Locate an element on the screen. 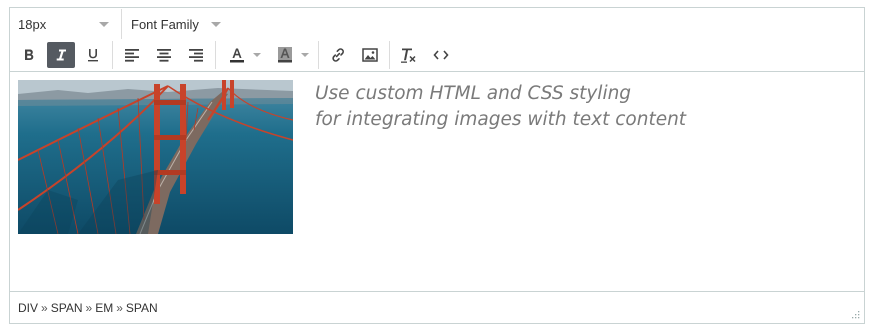  align-center-button is located at coordinates (164, 55).